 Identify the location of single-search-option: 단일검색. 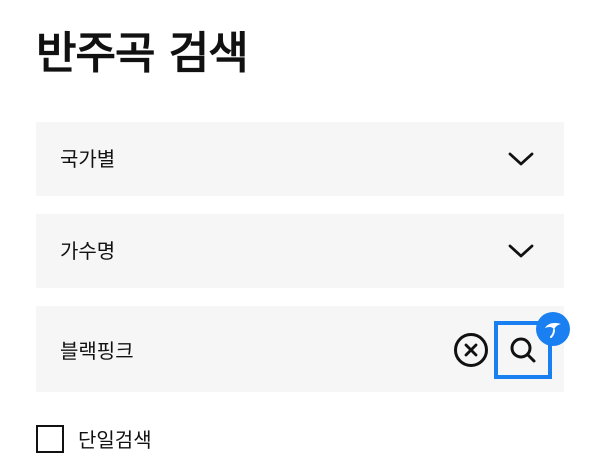
(94, 438).